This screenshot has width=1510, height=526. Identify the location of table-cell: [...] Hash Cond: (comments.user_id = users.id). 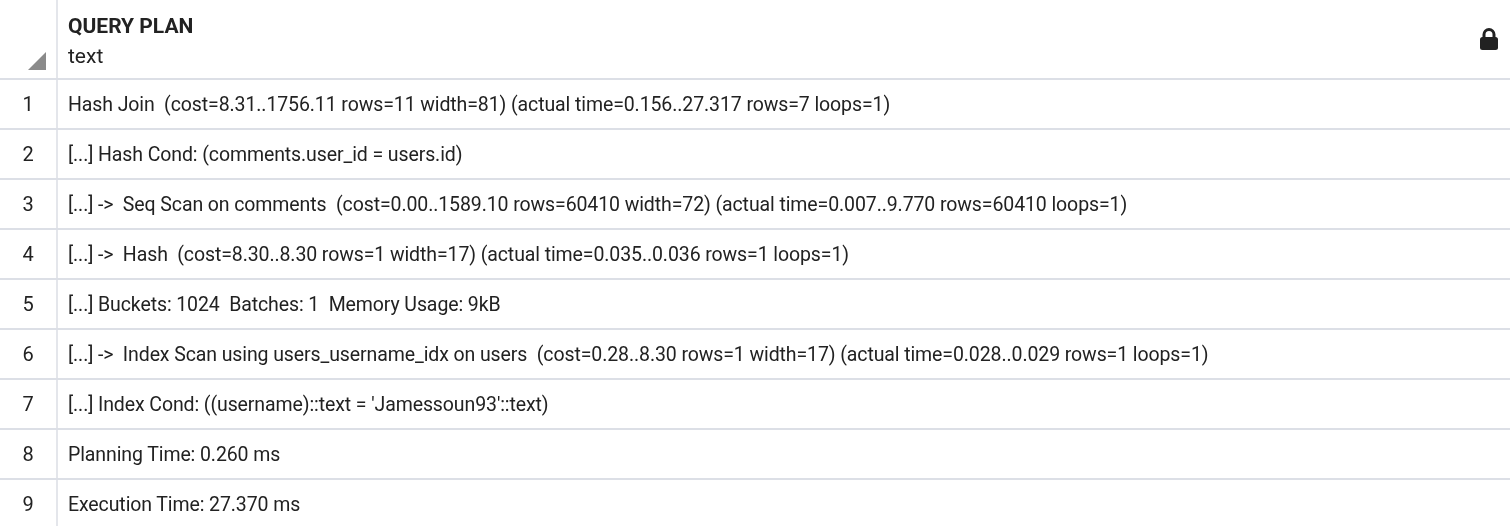
(265, 154).